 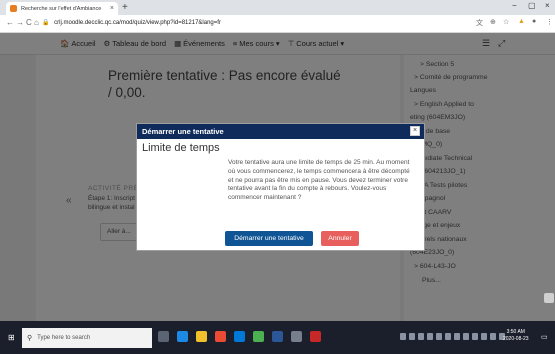 I want to click on search-placeholder: Type here to search, so click(x=64, y=338).